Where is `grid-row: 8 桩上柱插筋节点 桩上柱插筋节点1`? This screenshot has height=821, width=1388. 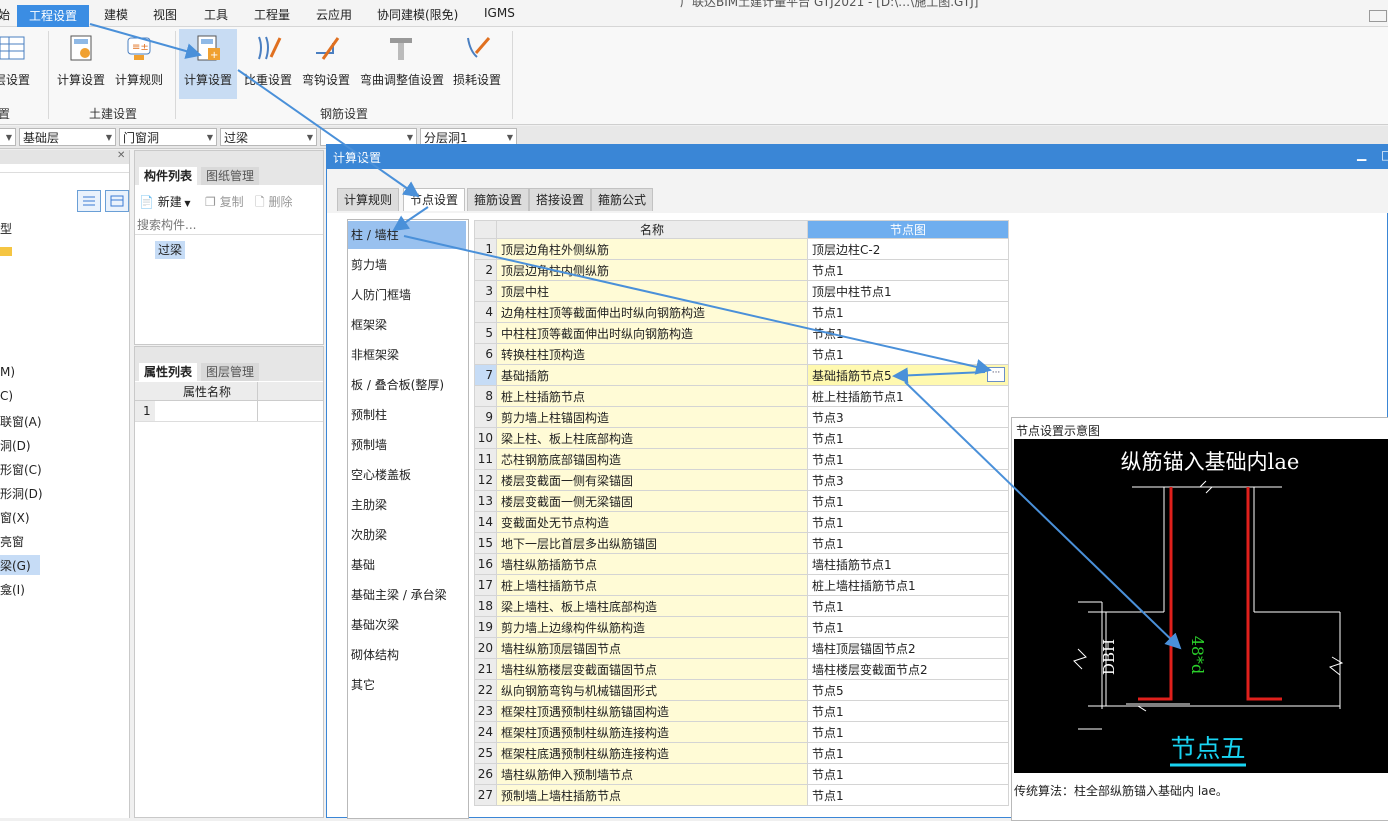 grid-row: 8 桩上柱插筋节点 桩上柱插筋节点1 is located at coordinates (741, 396).